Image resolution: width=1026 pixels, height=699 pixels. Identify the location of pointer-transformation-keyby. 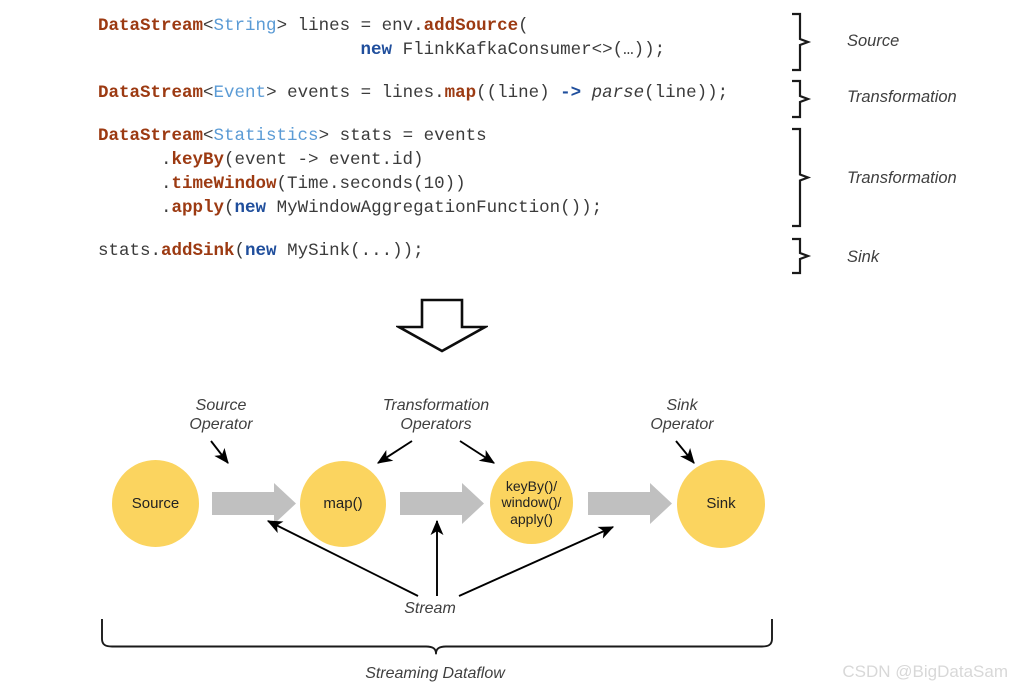
(477, 452).